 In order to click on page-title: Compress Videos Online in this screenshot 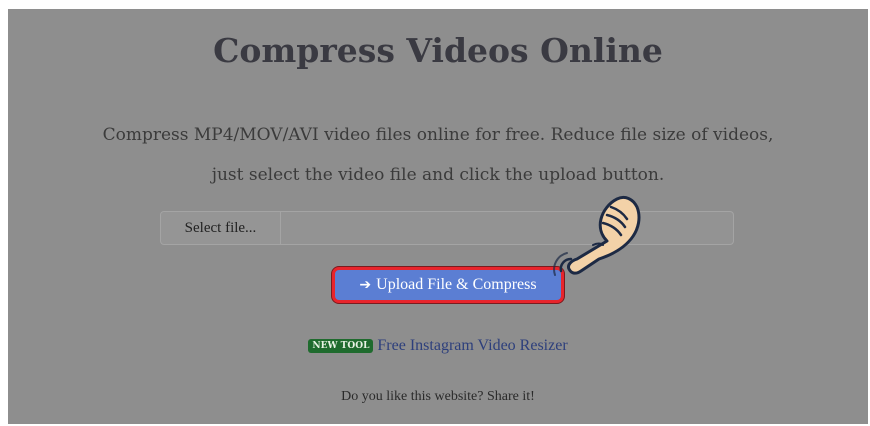, I will do `click(438, 50)`.